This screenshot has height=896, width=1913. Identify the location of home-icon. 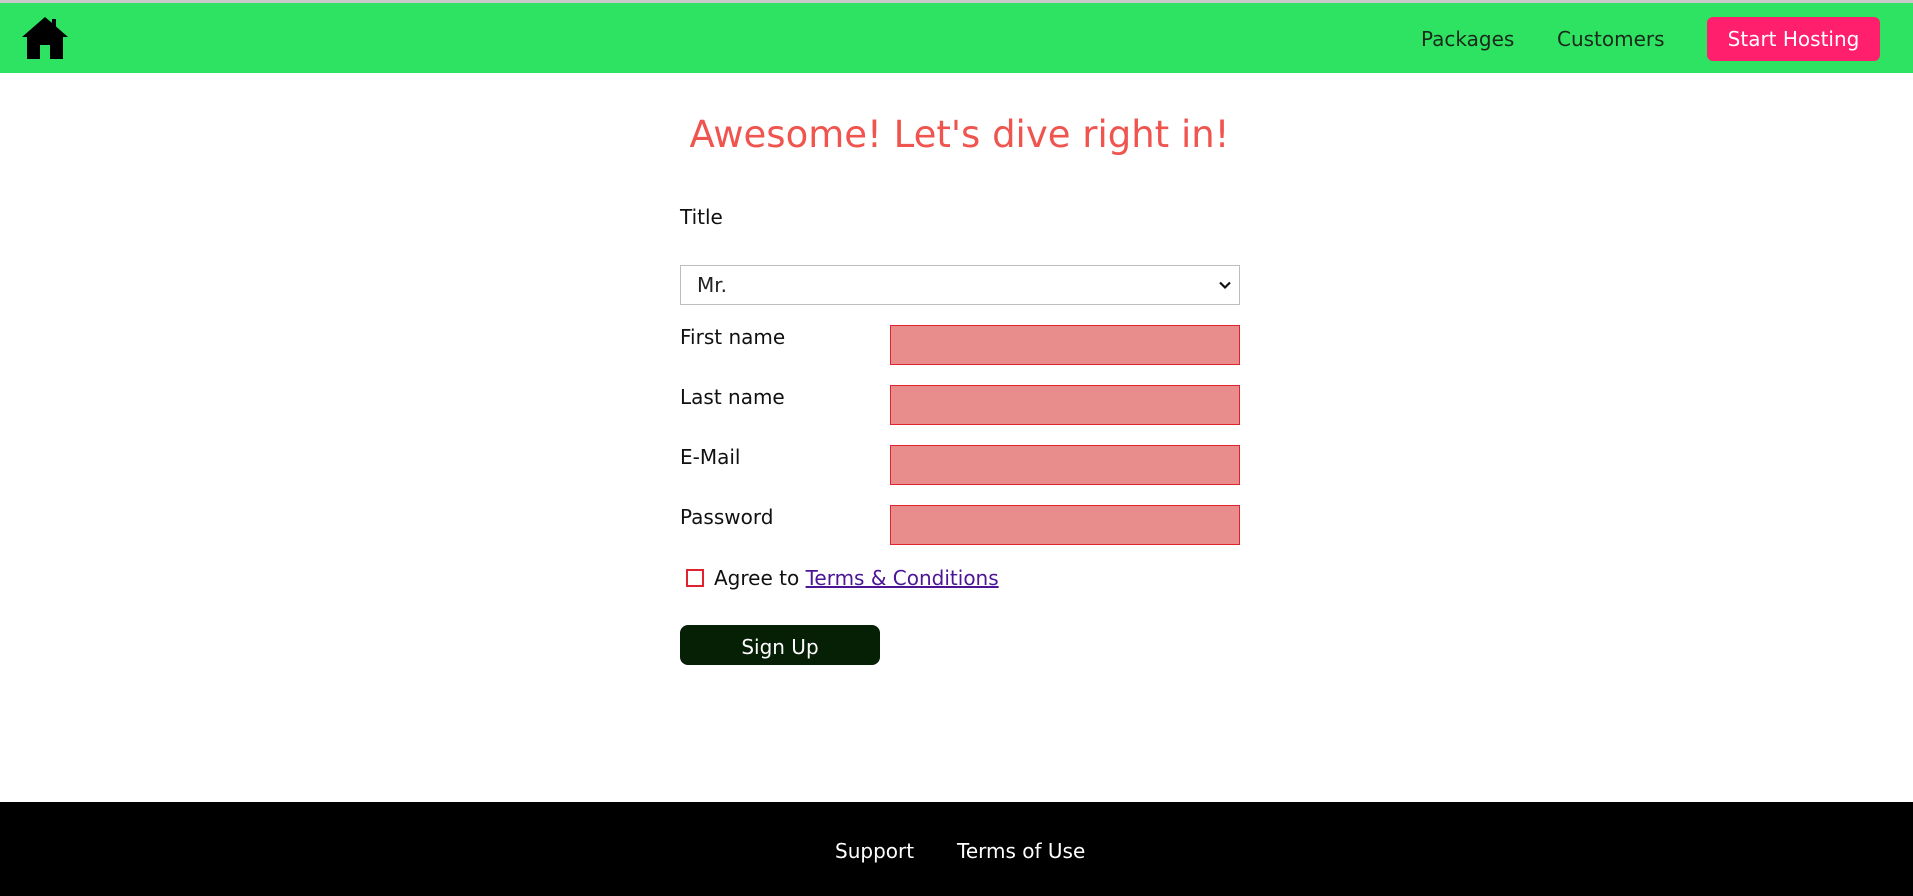
(45, 38).